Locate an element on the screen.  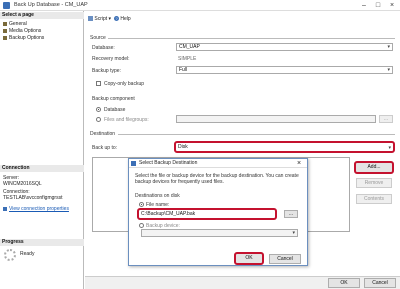
script-button: Script ▾ is located at coordinates (99, 19).